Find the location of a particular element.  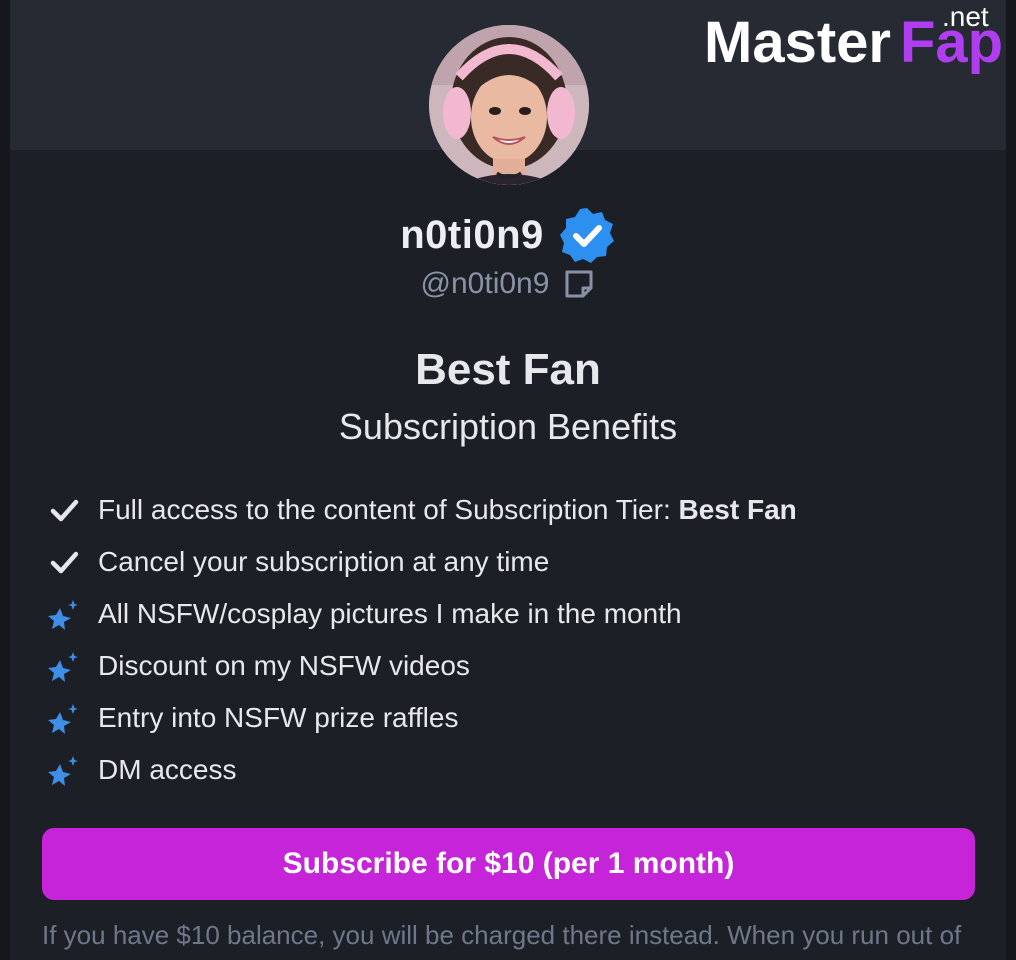

tier-subtitle: Subscription Benefits is located at coordinates (508, 426).